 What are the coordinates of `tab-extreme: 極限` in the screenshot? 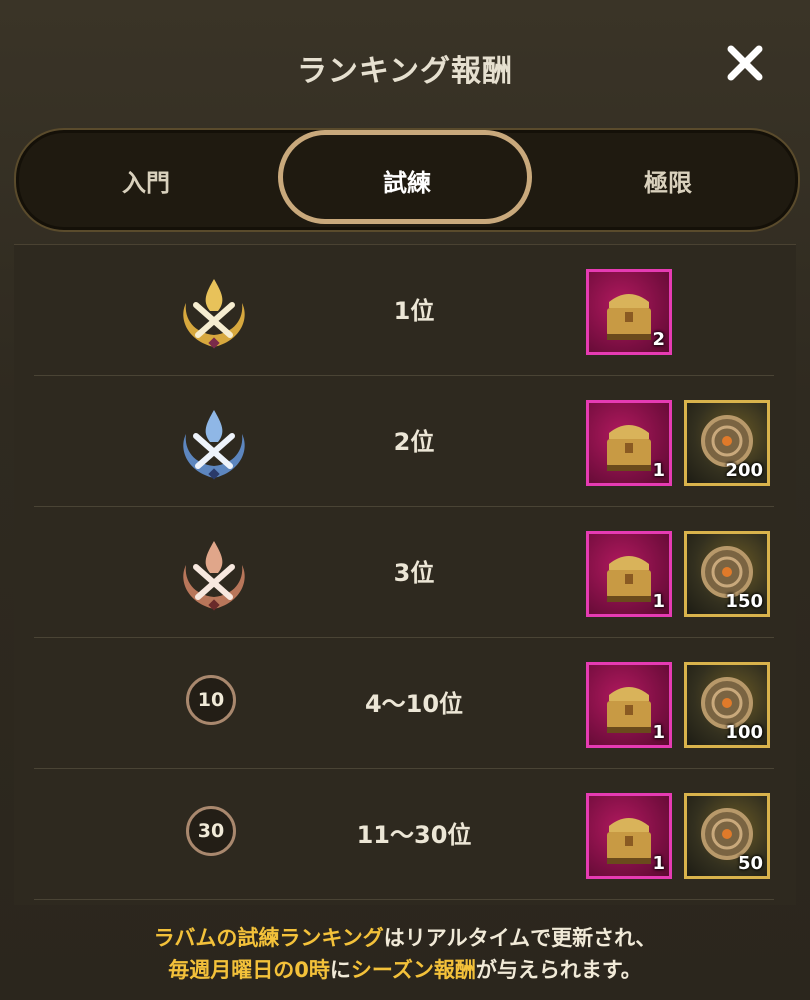 It's located at (668, 180).